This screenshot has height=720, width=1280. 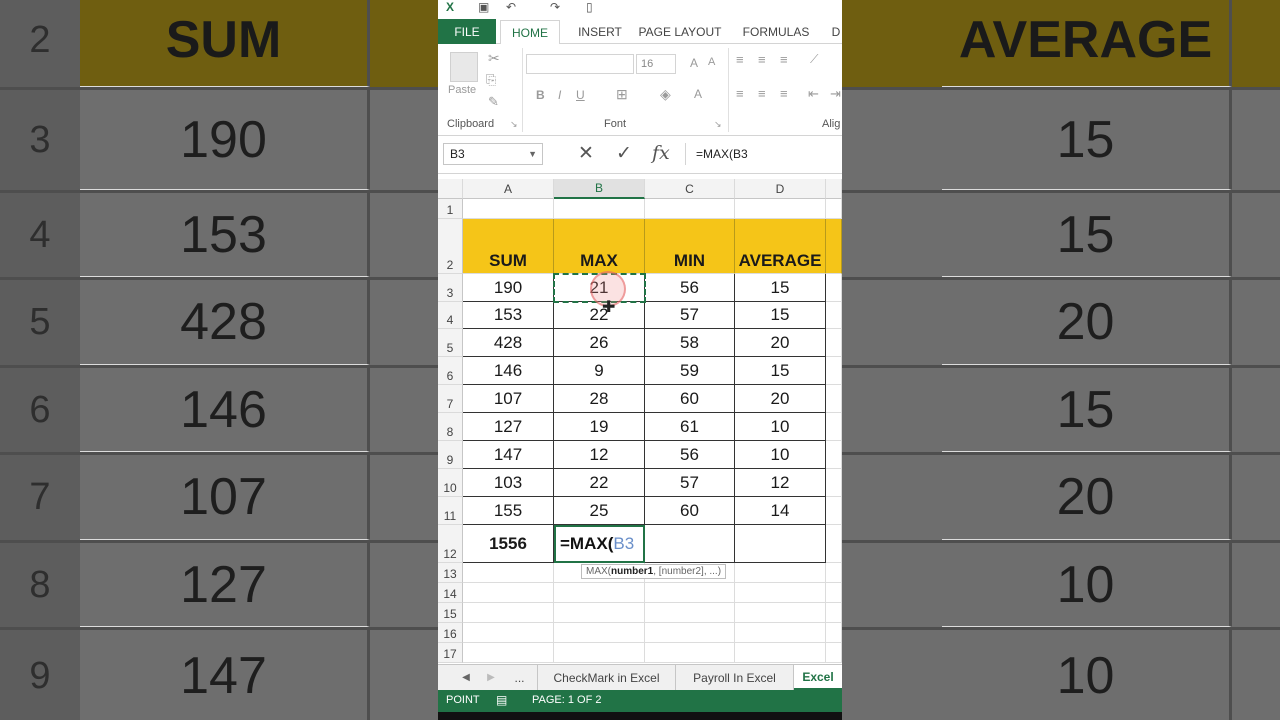 What do you see at coordinates (690, 427) in the screenshot?
I see `data-cell: 61` at bounding box center [690, 427].